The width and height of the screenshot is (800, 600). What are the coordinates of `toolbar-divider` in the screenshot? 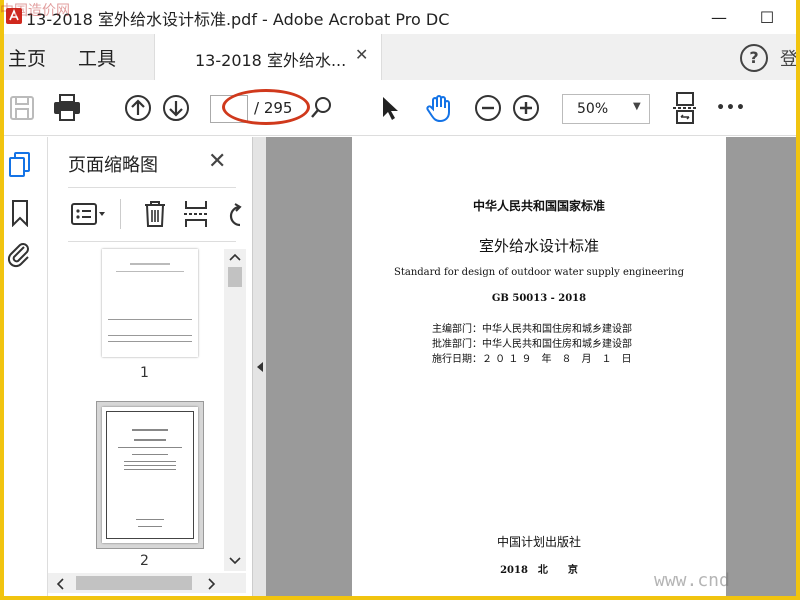 It's located at (120, 214).